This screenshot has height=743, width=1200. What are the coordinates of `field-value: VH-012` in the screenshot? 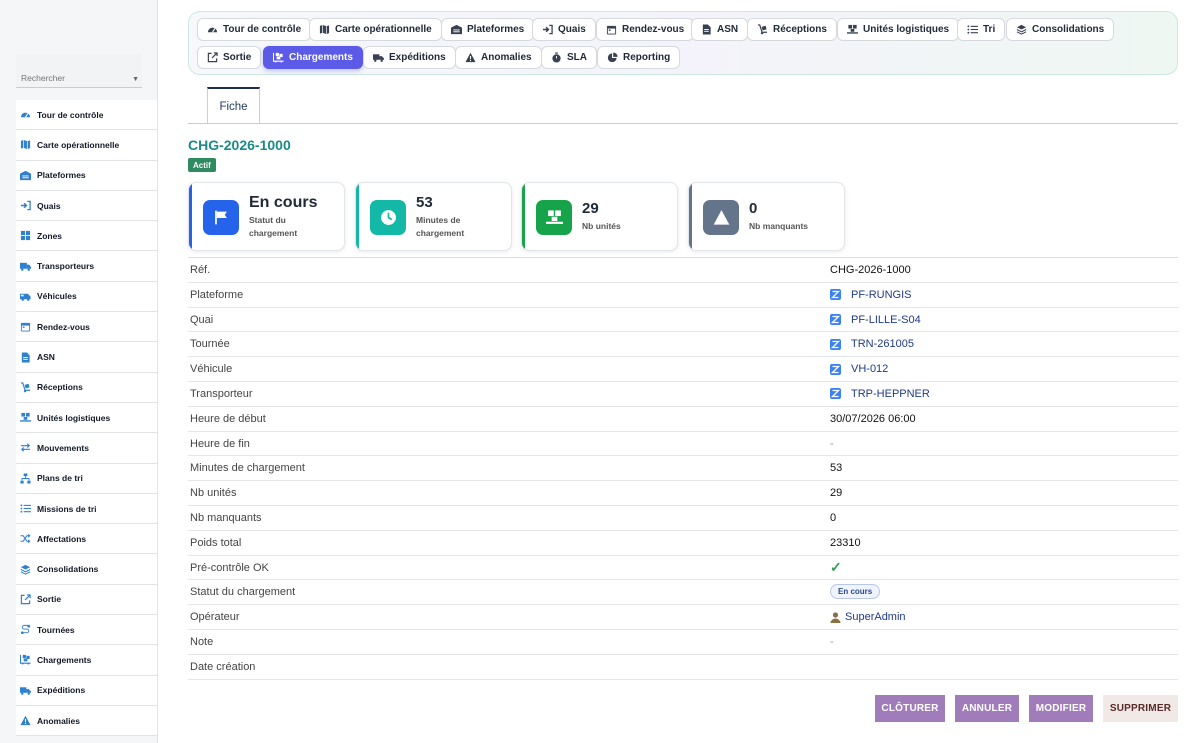 It's located at (869, 369).